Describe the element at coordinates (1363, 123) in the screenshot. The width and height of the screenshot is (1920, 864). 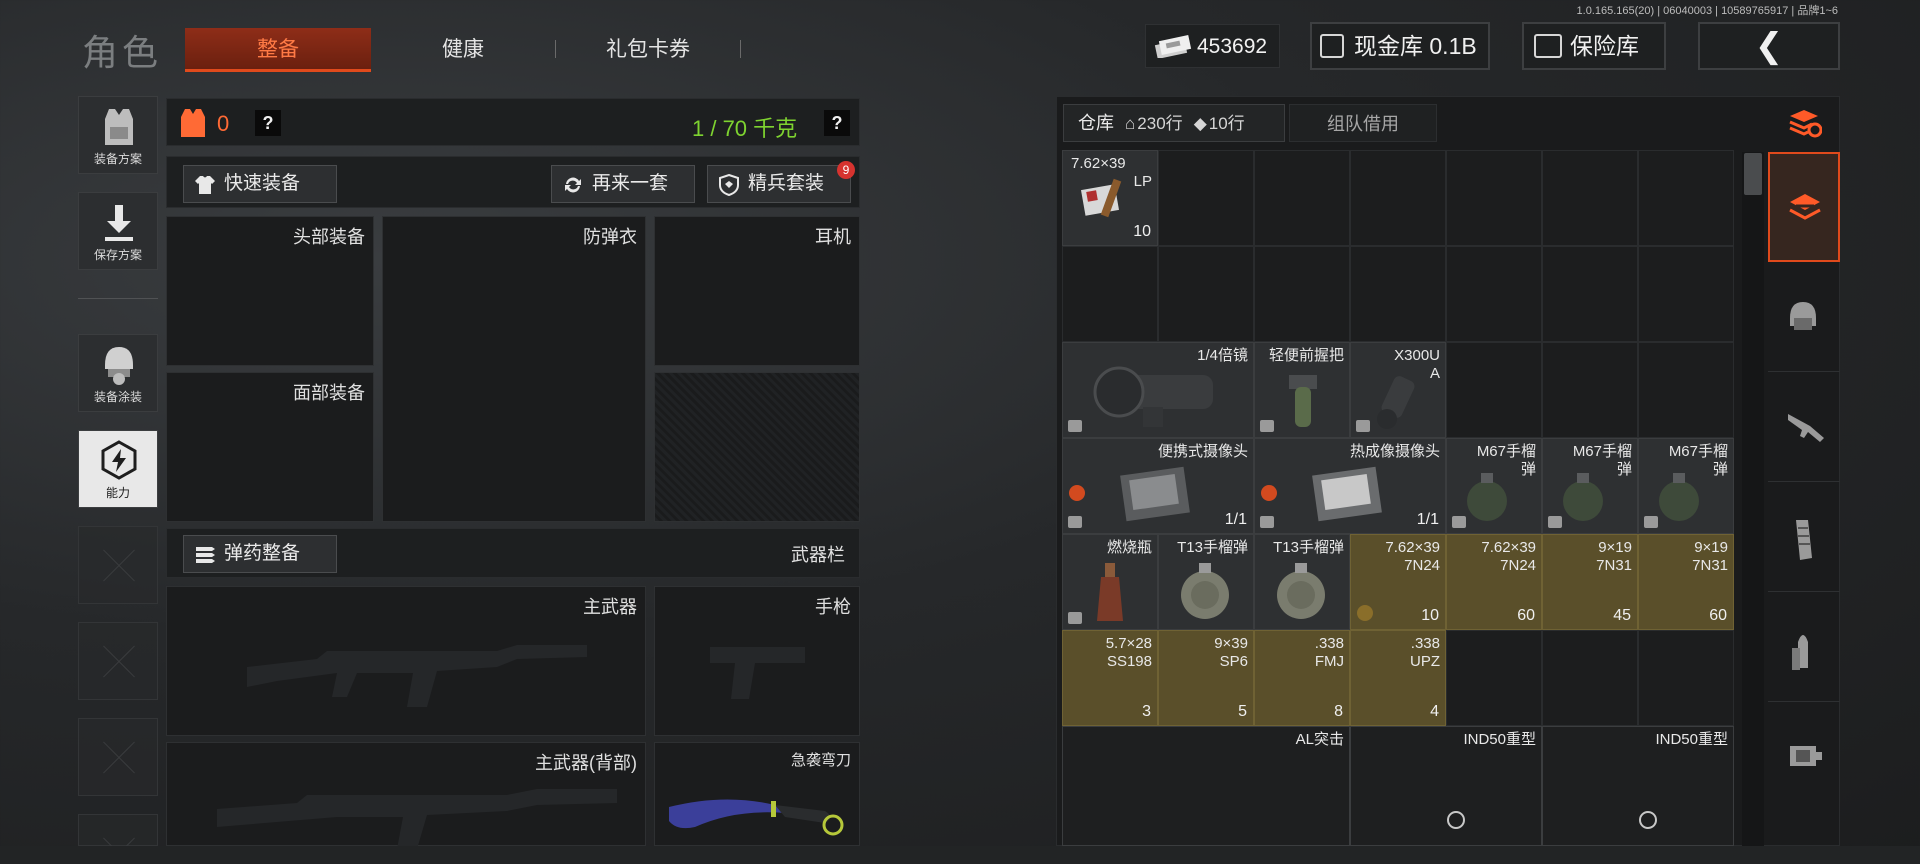
I see `tab-team-borrow: 组队借用` at that location.